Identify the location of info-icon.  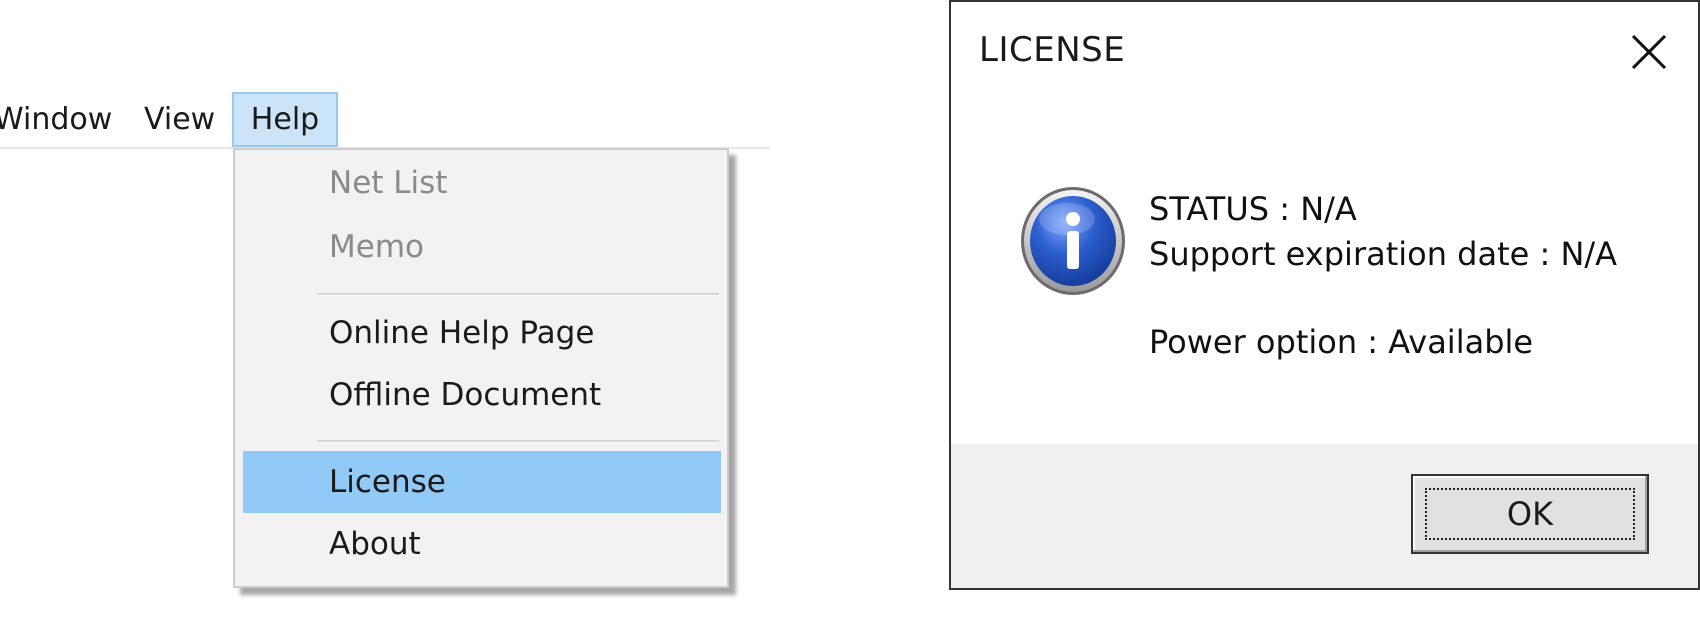
(1073, 241).